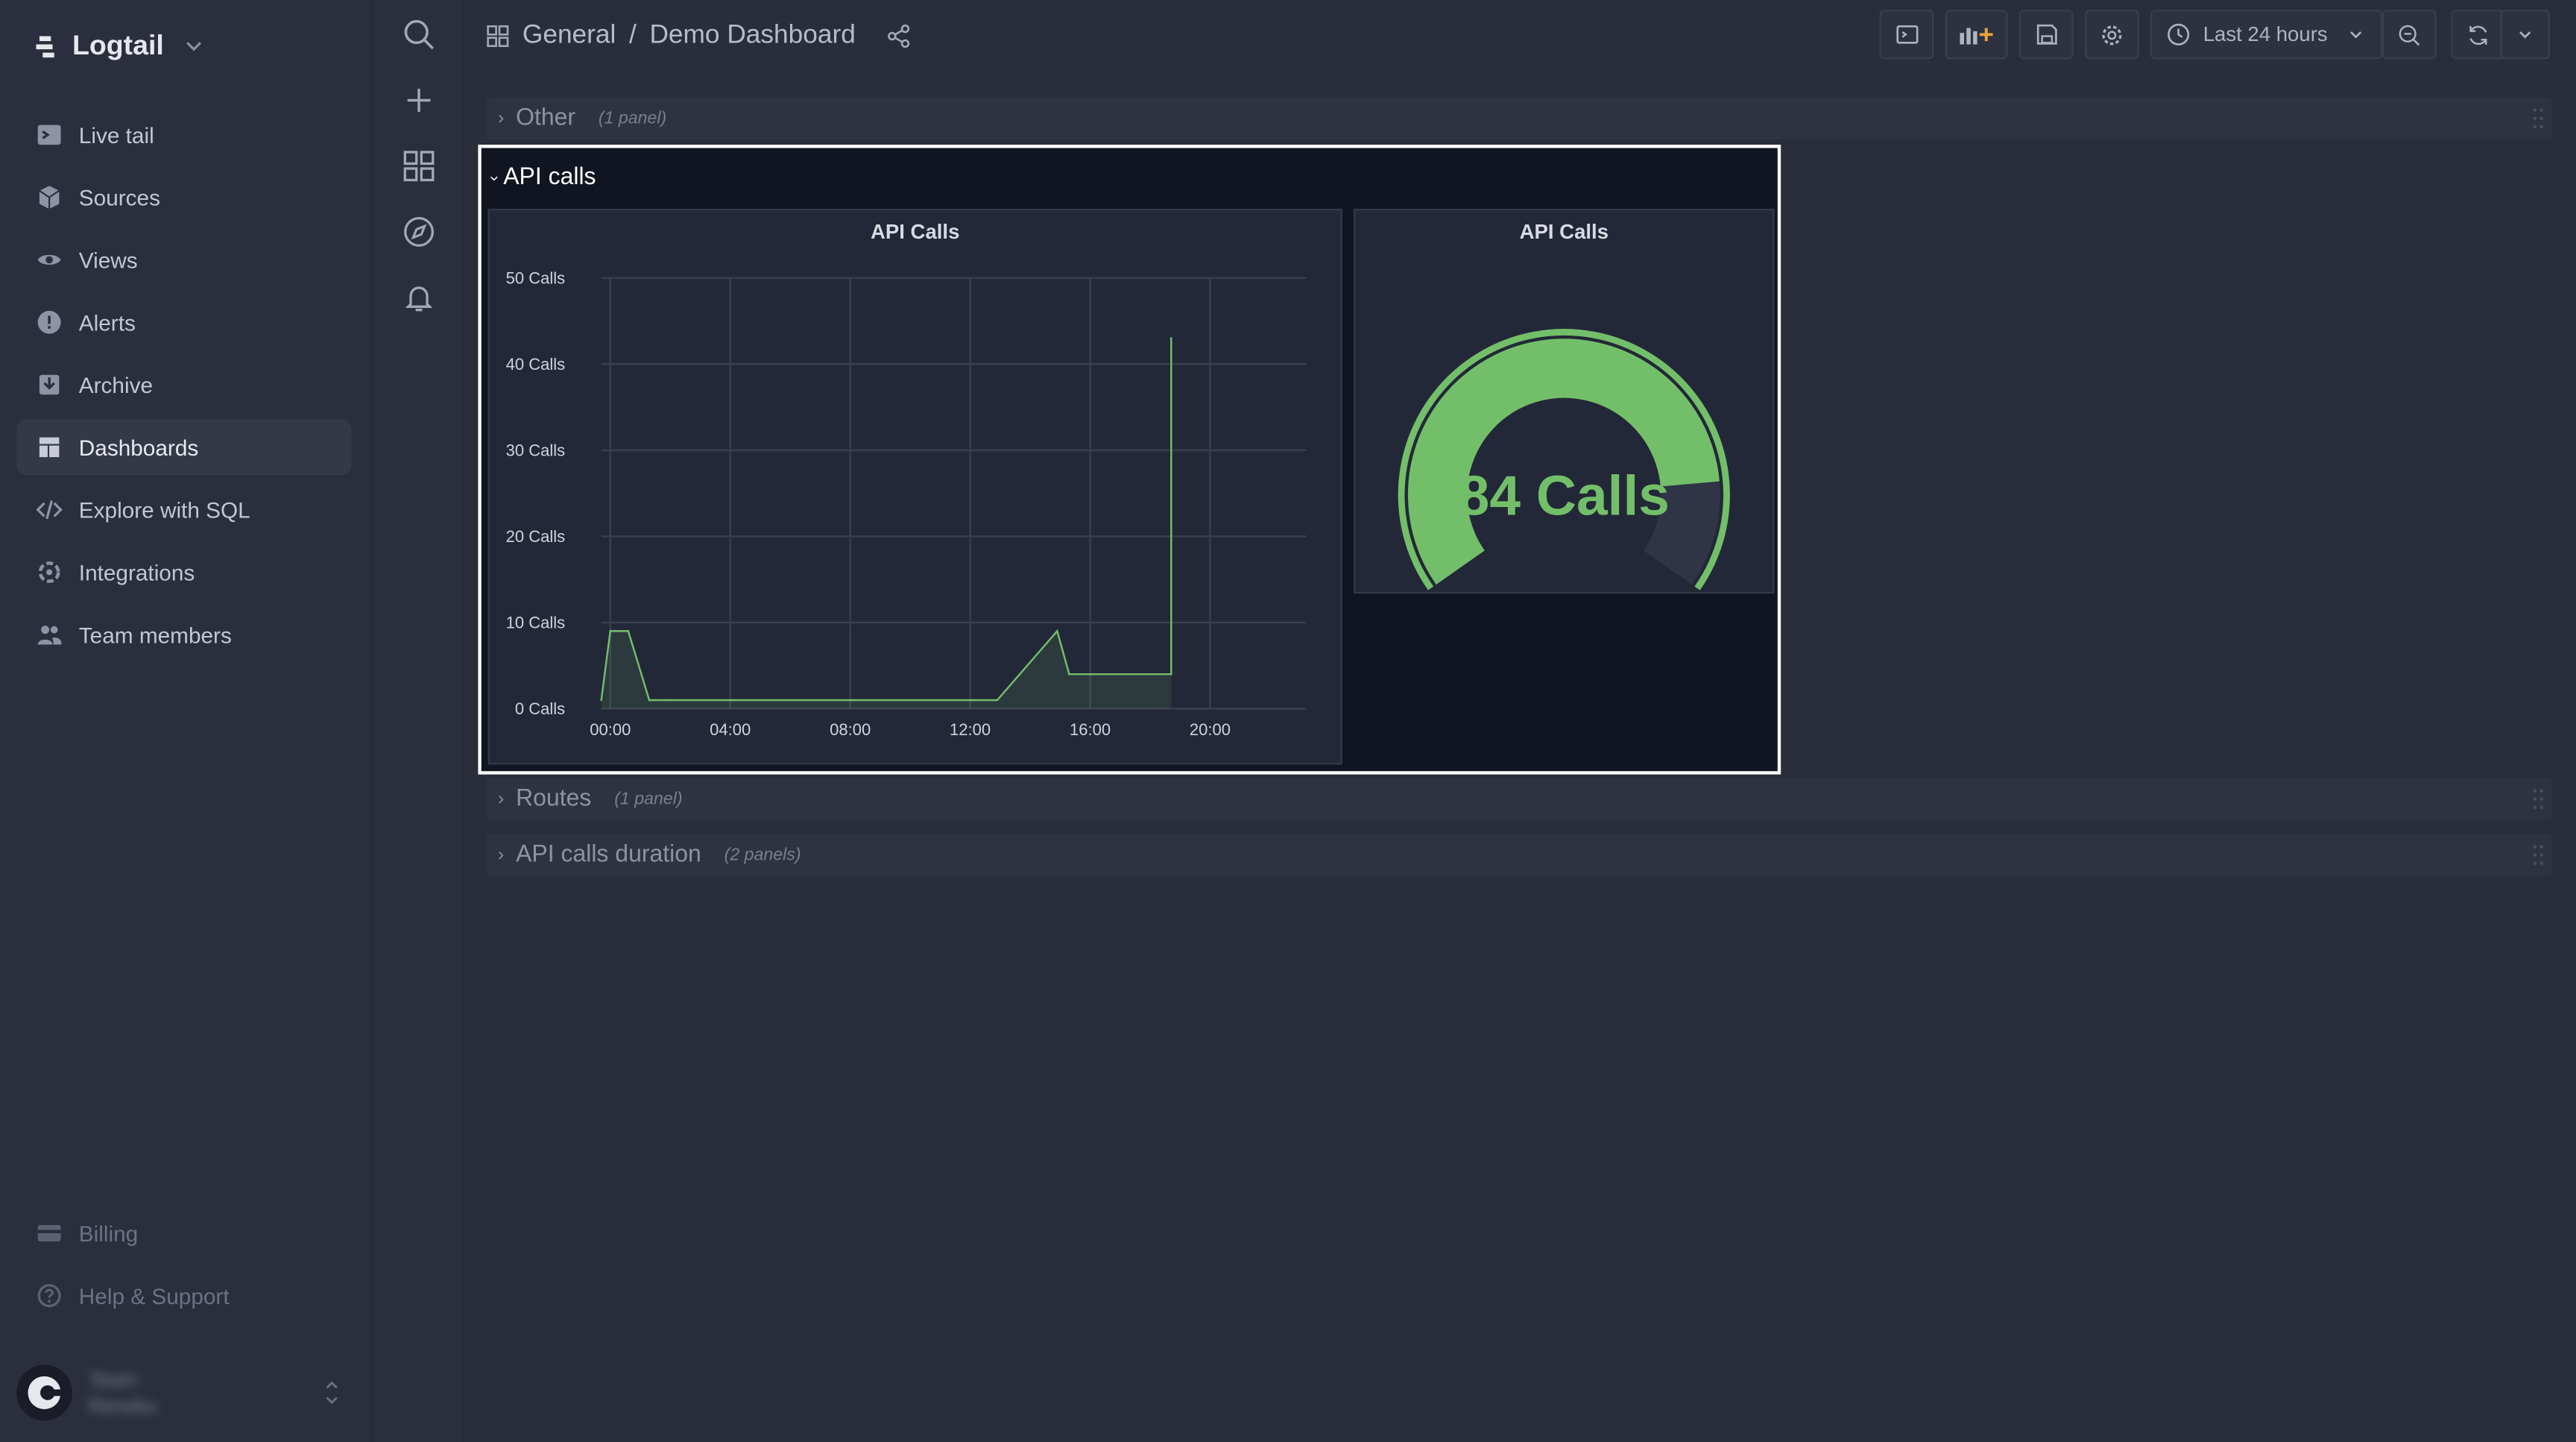  I want to click on sidebar-item-help: Help & Support, so click(184, 1295).